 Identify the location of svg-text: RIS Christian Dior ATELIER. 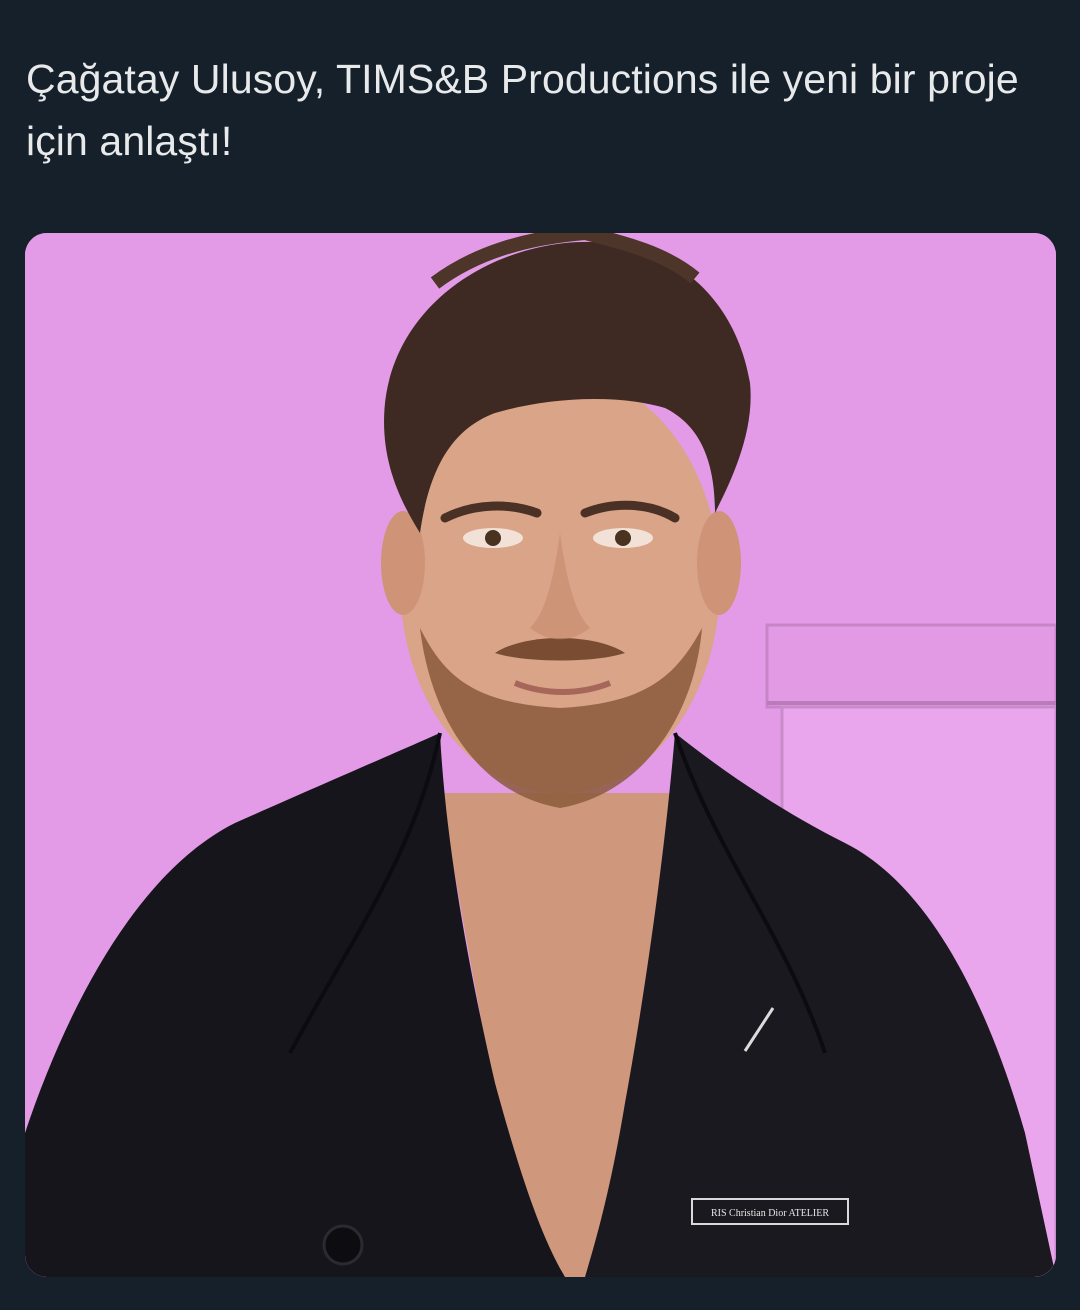
(770, 1213).